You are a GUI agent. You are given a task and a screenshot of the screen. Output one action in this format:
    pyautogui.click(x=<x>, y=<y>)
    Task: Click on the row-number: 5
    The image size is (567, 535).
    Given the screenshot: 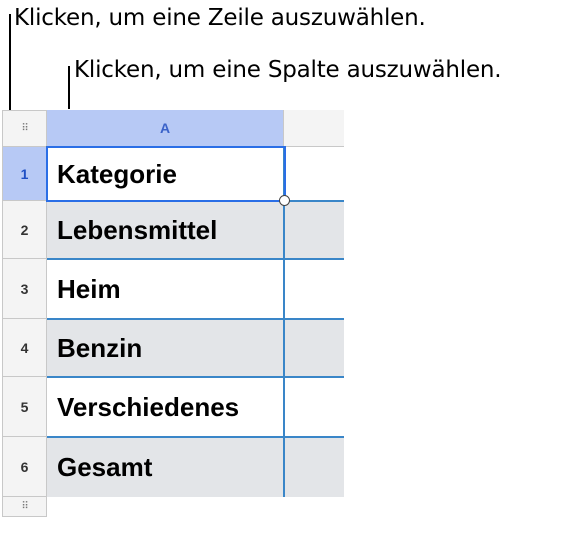 What is the action you would take?
    pyautogui.click(x=24, y=406)
    